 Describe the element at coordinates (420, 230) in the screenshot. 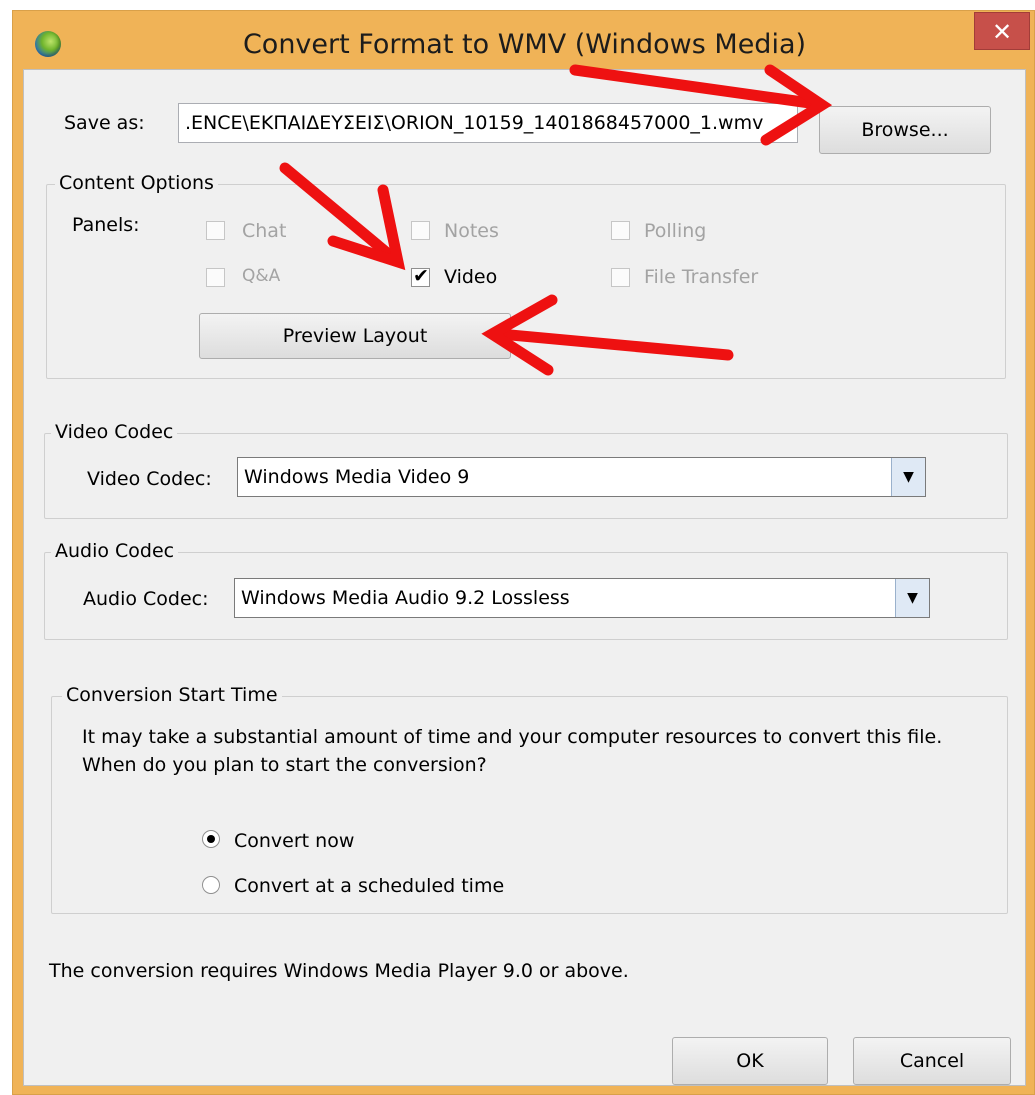

I see `notes-checkbox` at that location.